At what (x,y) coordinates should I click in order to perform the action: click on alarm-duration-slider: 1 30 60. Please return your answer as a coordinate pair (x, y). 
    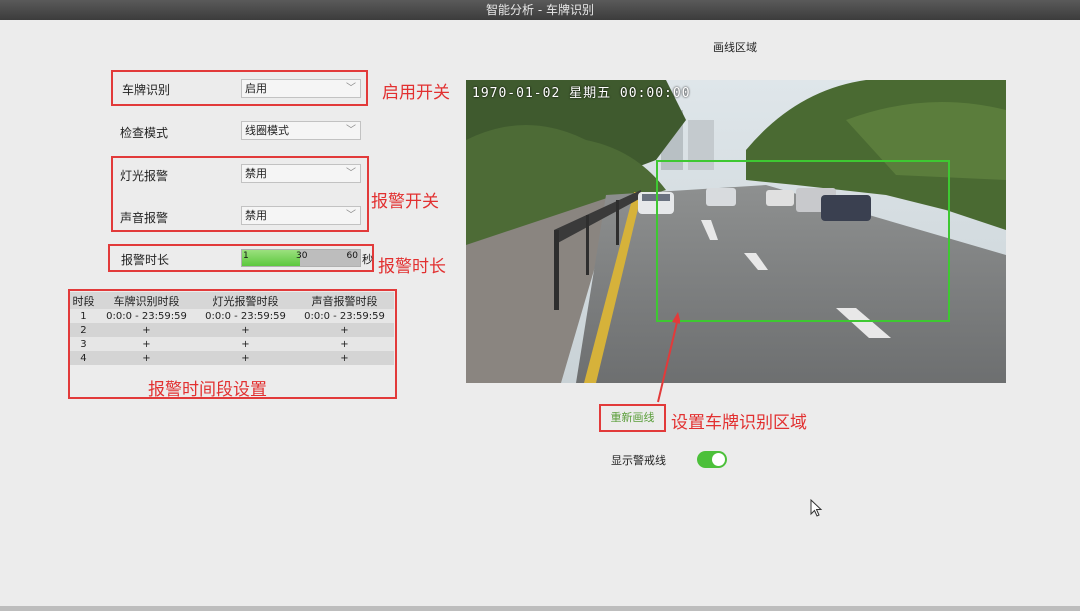
    Looking at the image, I should click on (301, 258).